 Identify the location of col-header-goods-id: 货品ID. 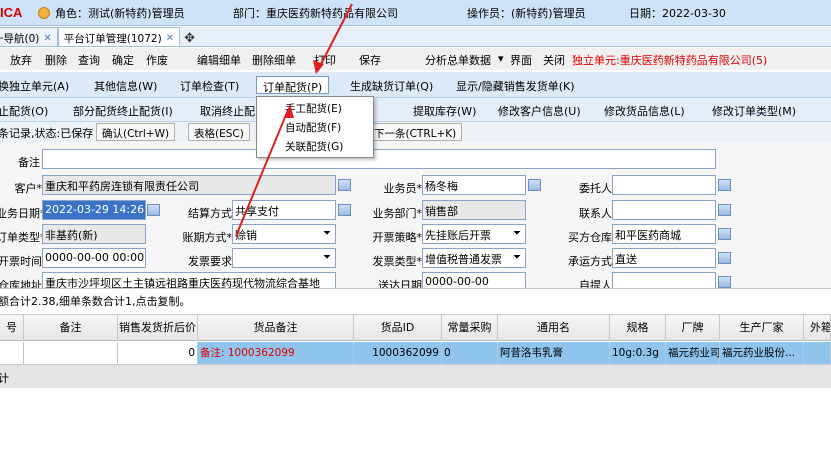
(398, 328).